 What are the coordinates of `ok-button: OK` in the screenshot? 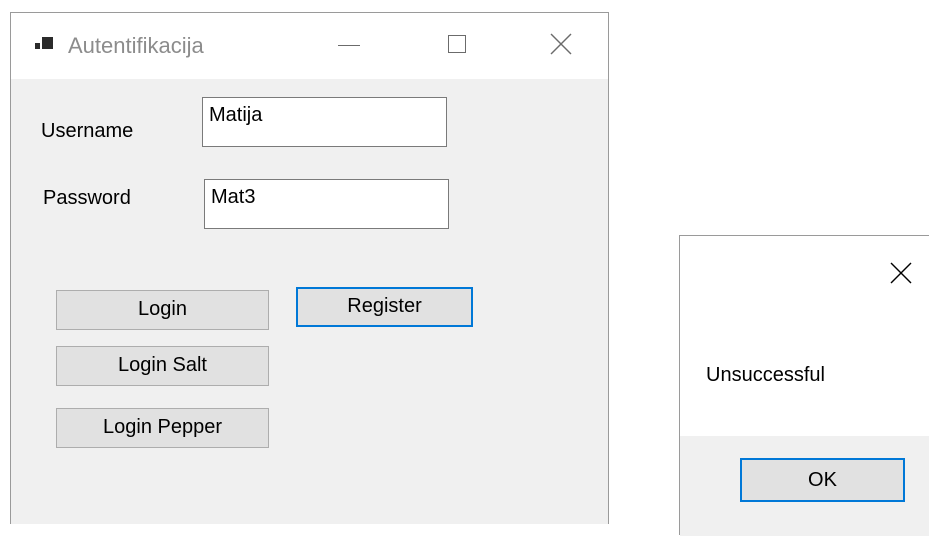 It's located at (822, 480).